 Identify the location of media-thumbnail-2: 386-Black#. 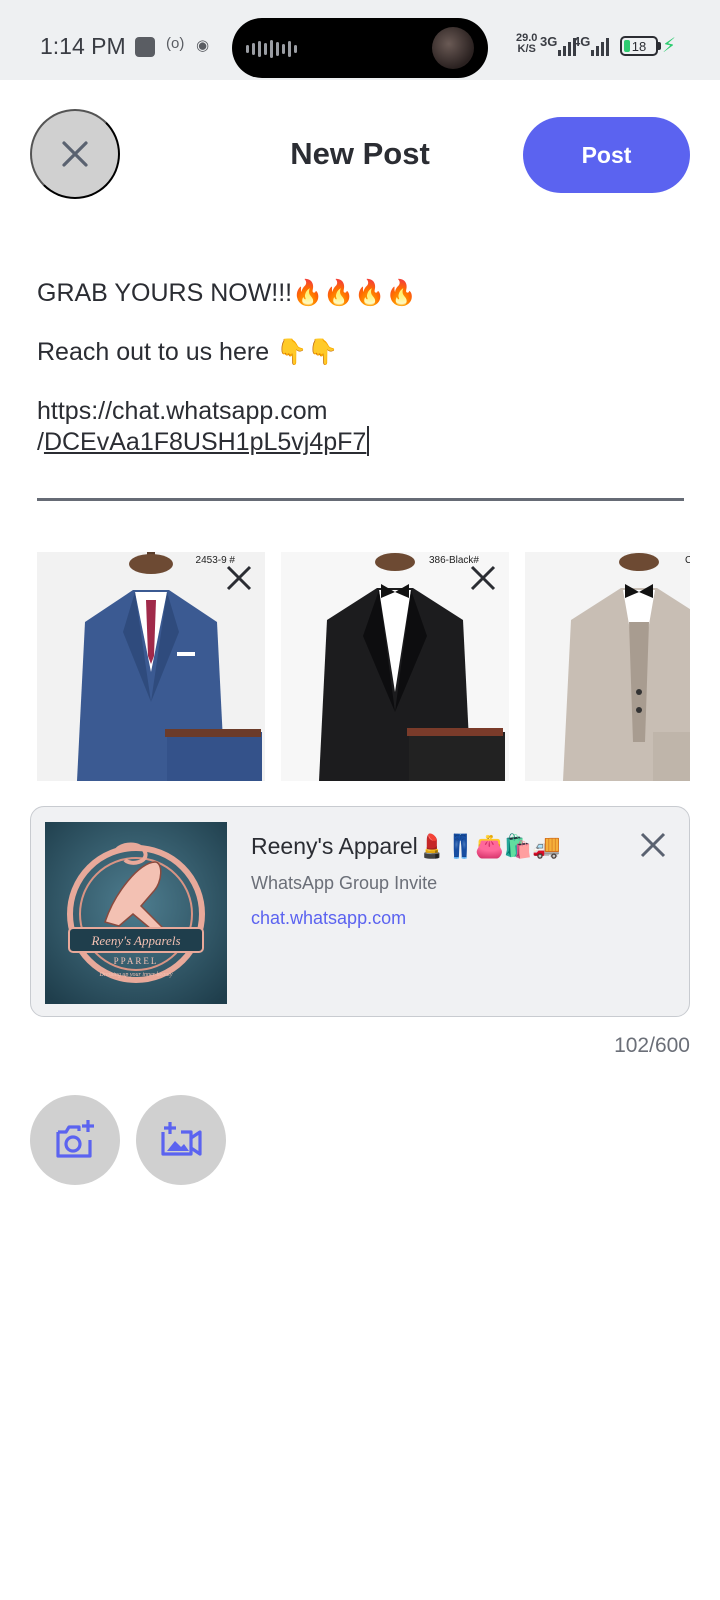
(395, 666).